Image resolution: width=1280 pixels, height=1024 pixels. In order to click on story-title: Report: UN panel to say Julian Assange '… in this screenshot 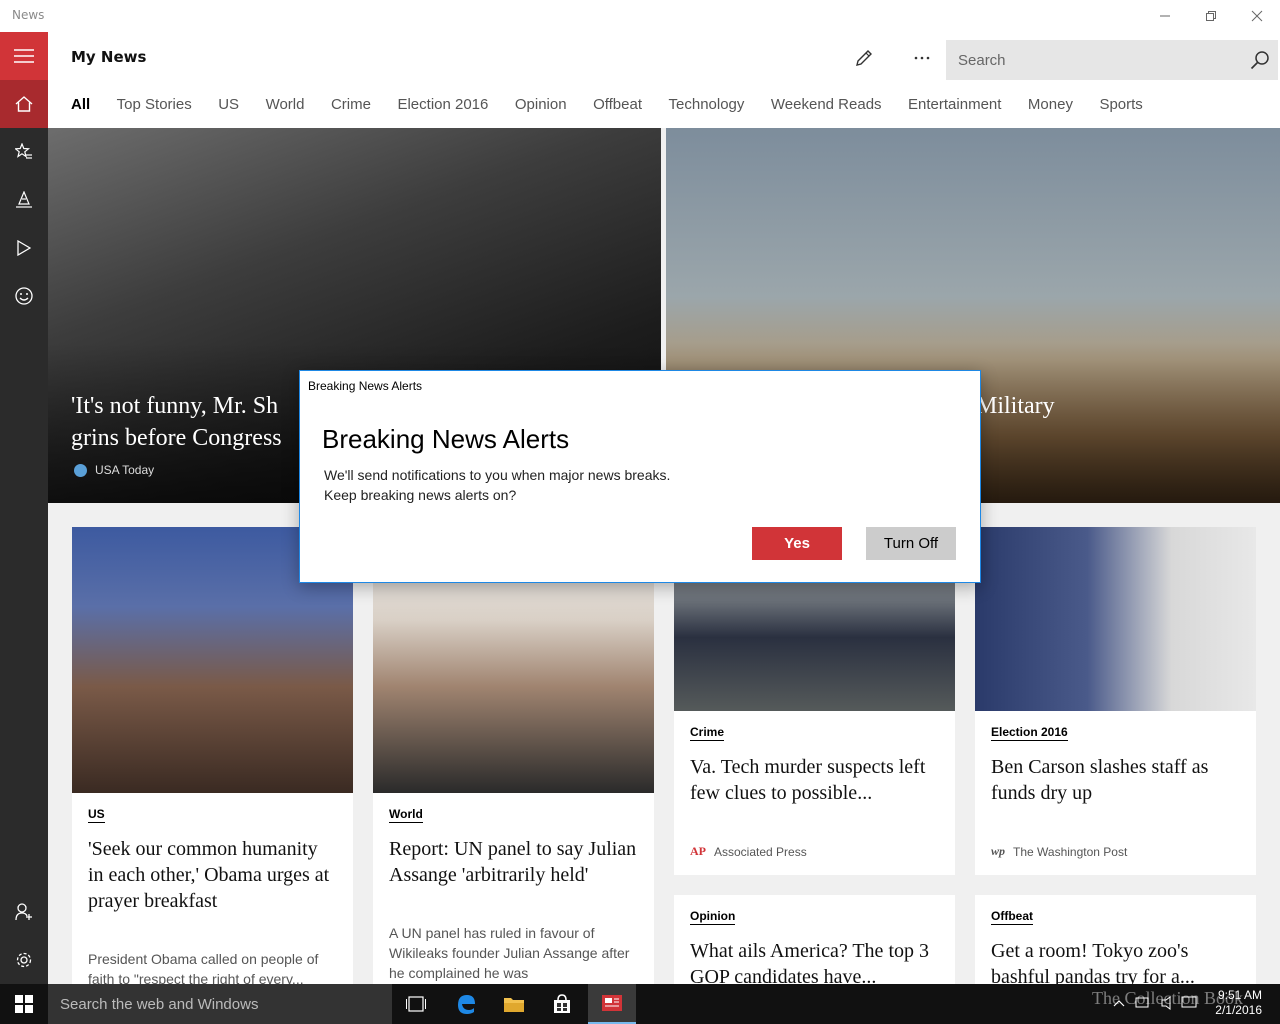, I will do `click(513, 862)`.